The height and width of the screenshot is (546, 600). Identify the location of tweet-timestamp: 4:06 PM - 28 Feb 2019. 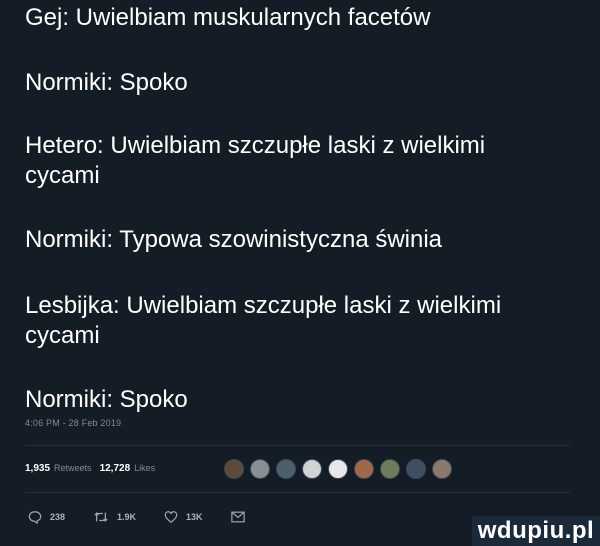
(73, 423).